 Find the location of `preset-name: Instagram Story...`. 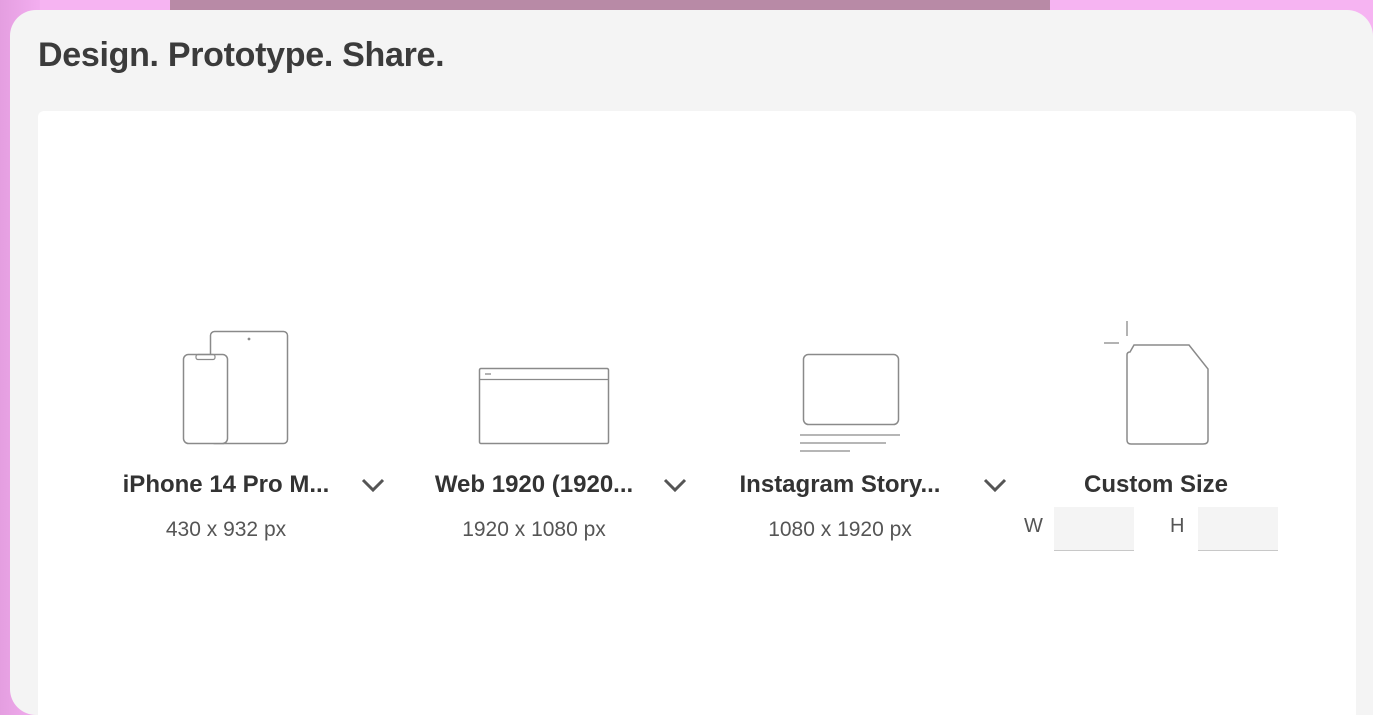

preset-name: Instagram Story... is located at coordinates (840, 484).